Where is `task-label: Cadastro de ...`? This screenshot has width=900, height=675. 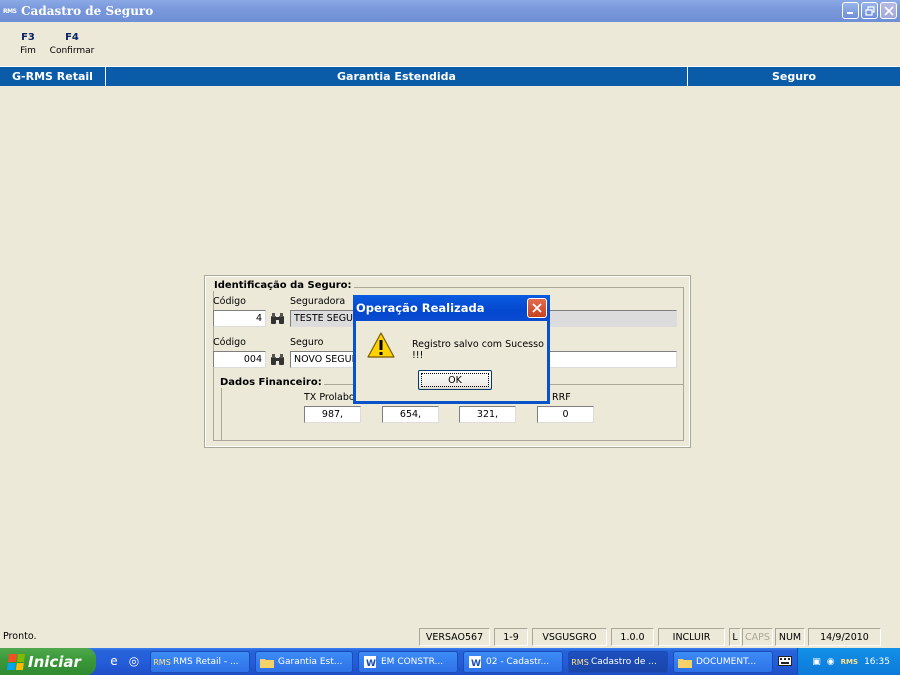 task-label: Cadastro de ... is located at coordinates (624, 662).